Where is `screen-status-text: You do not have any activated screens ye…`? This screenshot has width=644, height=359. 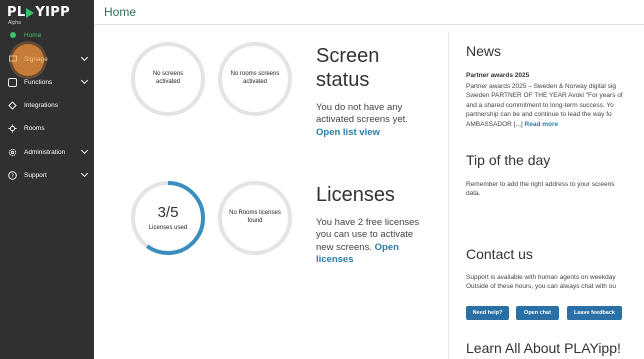
screen-status-text: You do not have any activated screens ye… is located at coordinates (362, 114).